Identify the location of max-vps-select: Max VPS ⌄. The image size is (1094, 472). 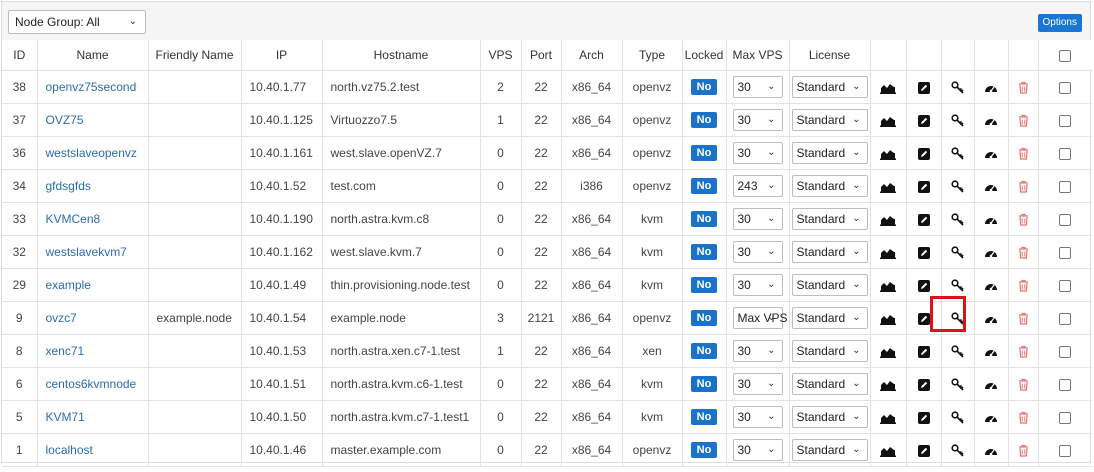
(760, 318).